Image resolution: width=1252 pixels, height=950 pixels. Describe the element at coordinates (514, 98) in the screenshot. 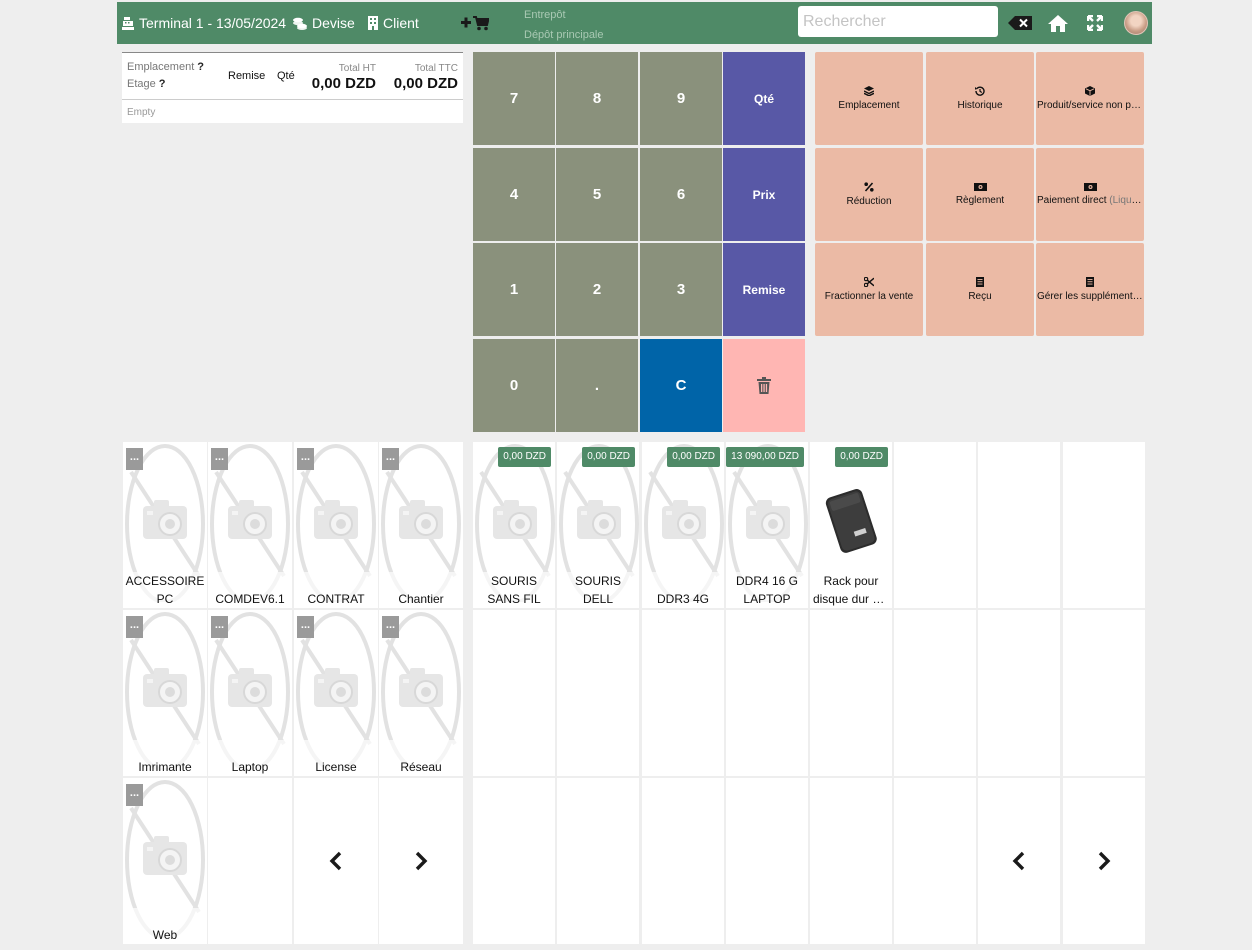

I see `key-7: 7` at that location.